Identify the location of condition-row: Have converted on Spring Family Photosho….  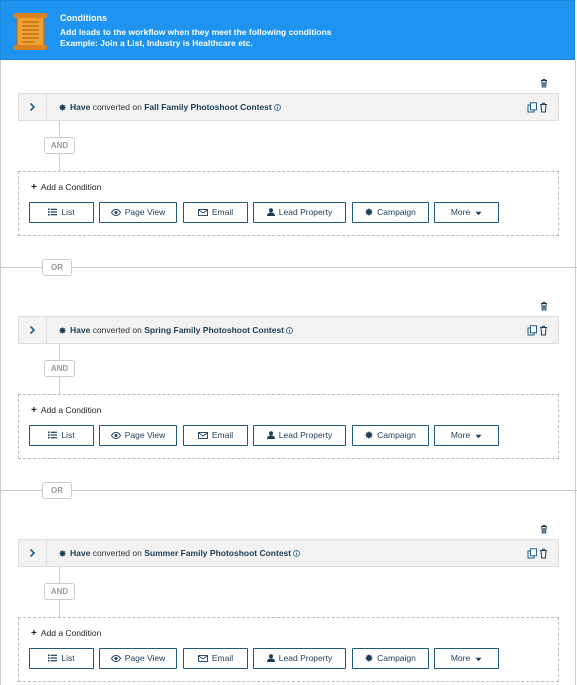
(288, 330).